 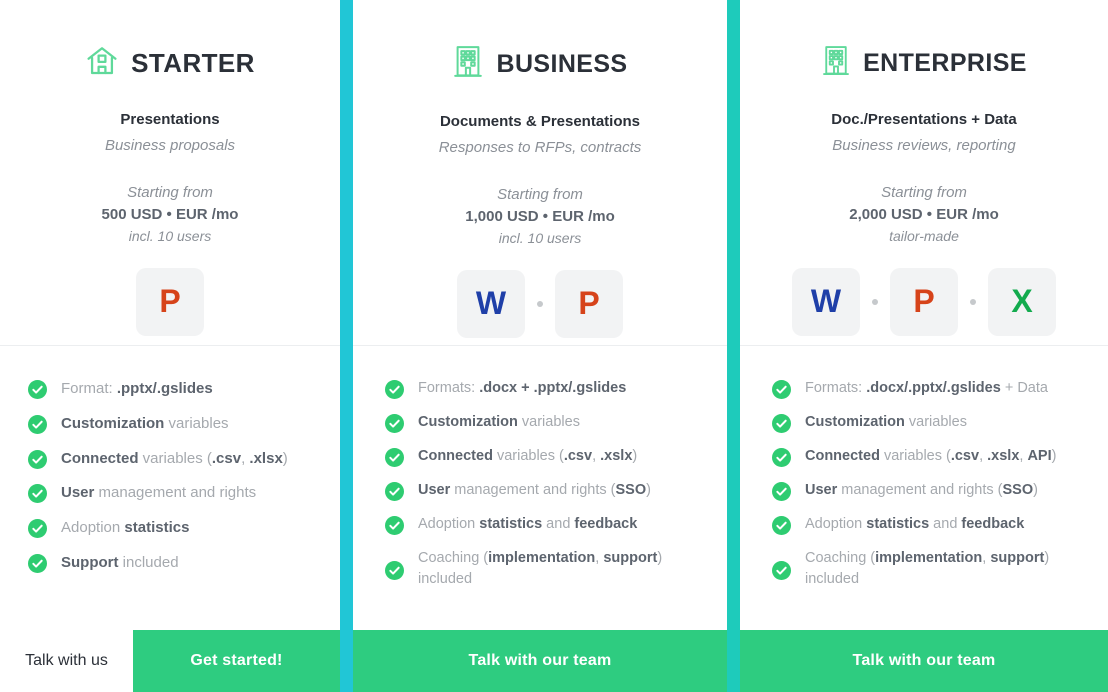 What do you see at coordinates (236, 661) in the screenshot?
I see `get-started-button: Get started!` at bounding box center [236, 661].